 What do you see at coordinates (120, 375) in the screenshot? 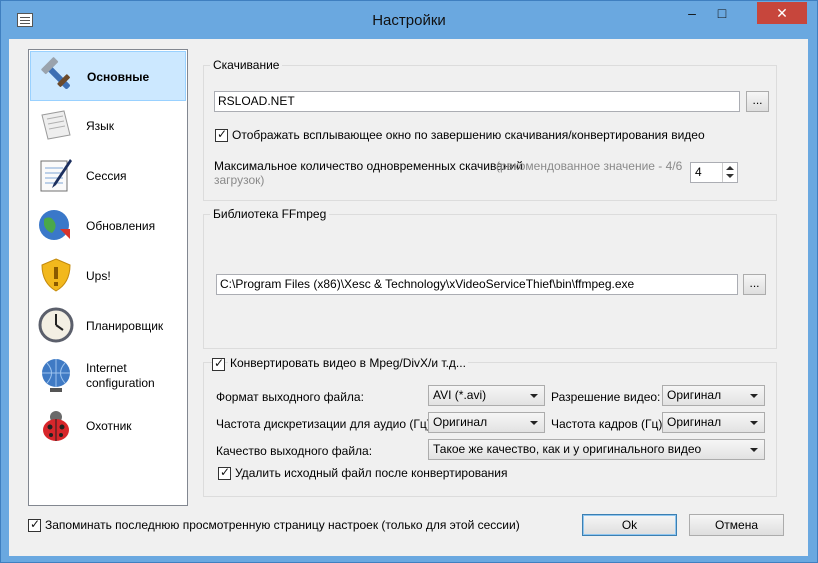
I see `sidebar-item-label: Internet configuration` at bounding box center [120, 375].